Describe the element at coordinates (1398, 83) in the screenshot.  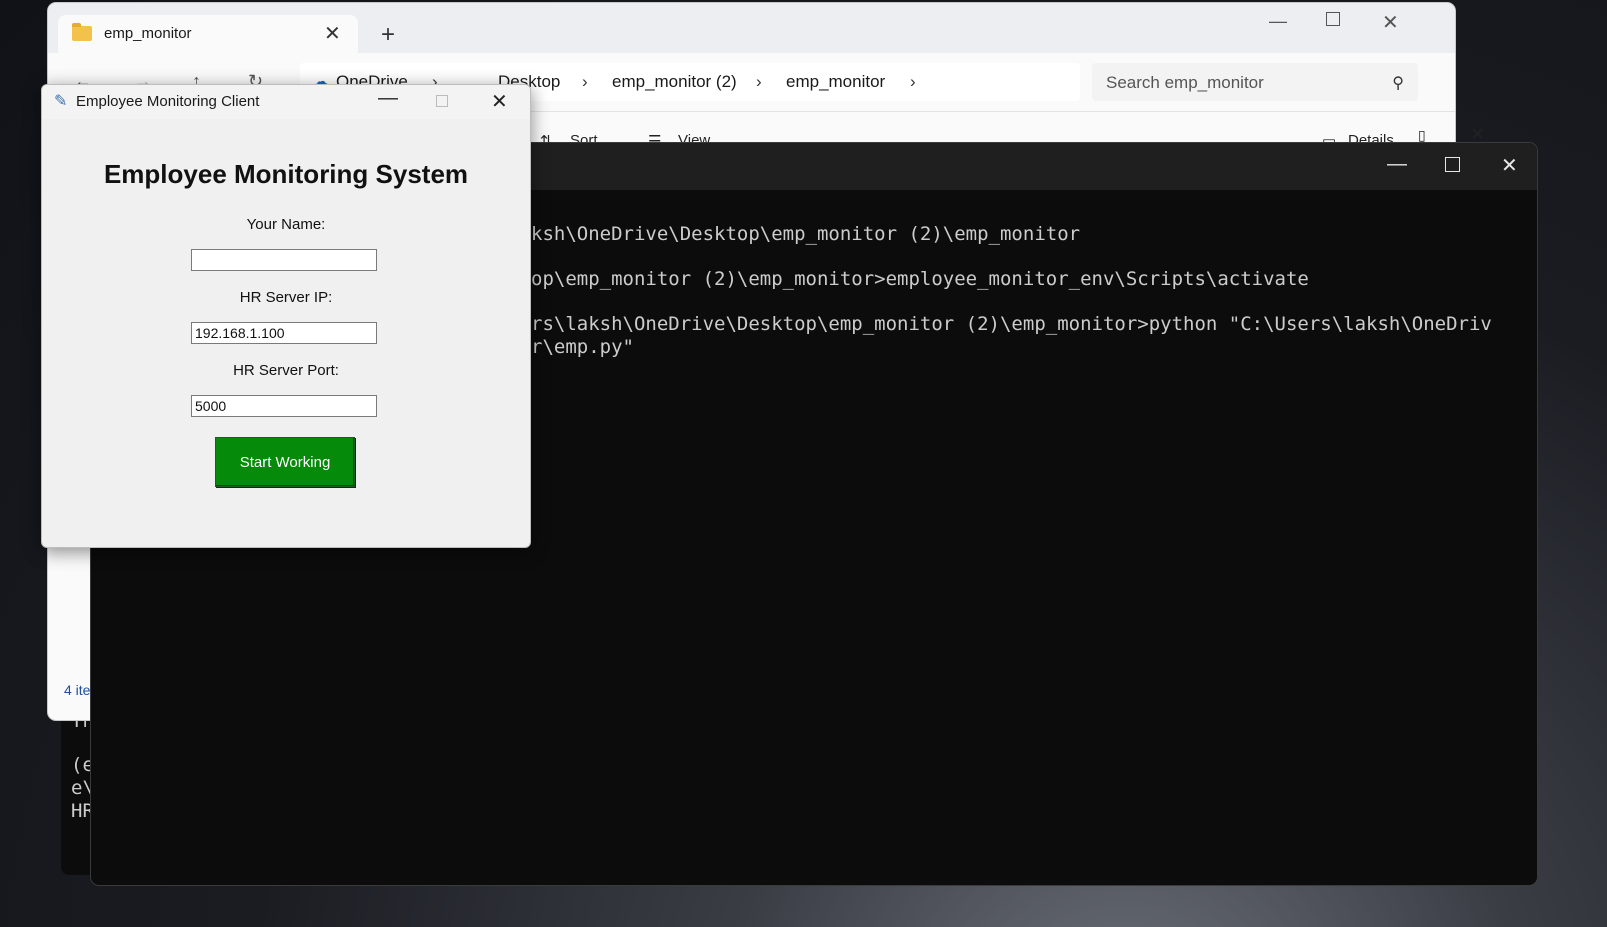
I see `search-icon: ⚲` at that location.